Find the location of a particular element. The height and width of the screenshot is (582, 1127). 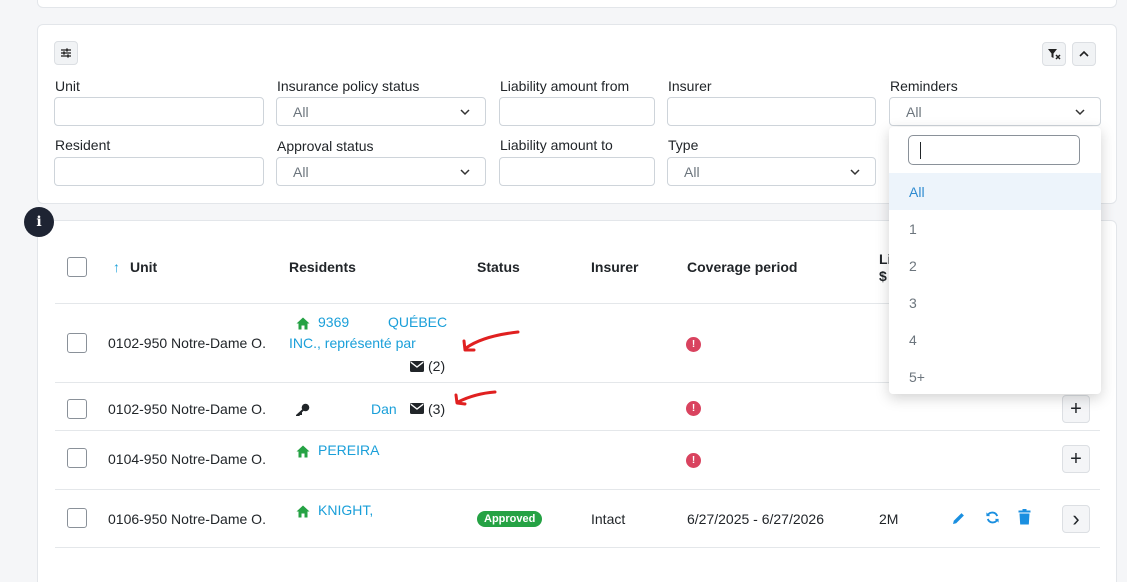

liability-to-label: Liability amount to is located at coordinates (556, 145).